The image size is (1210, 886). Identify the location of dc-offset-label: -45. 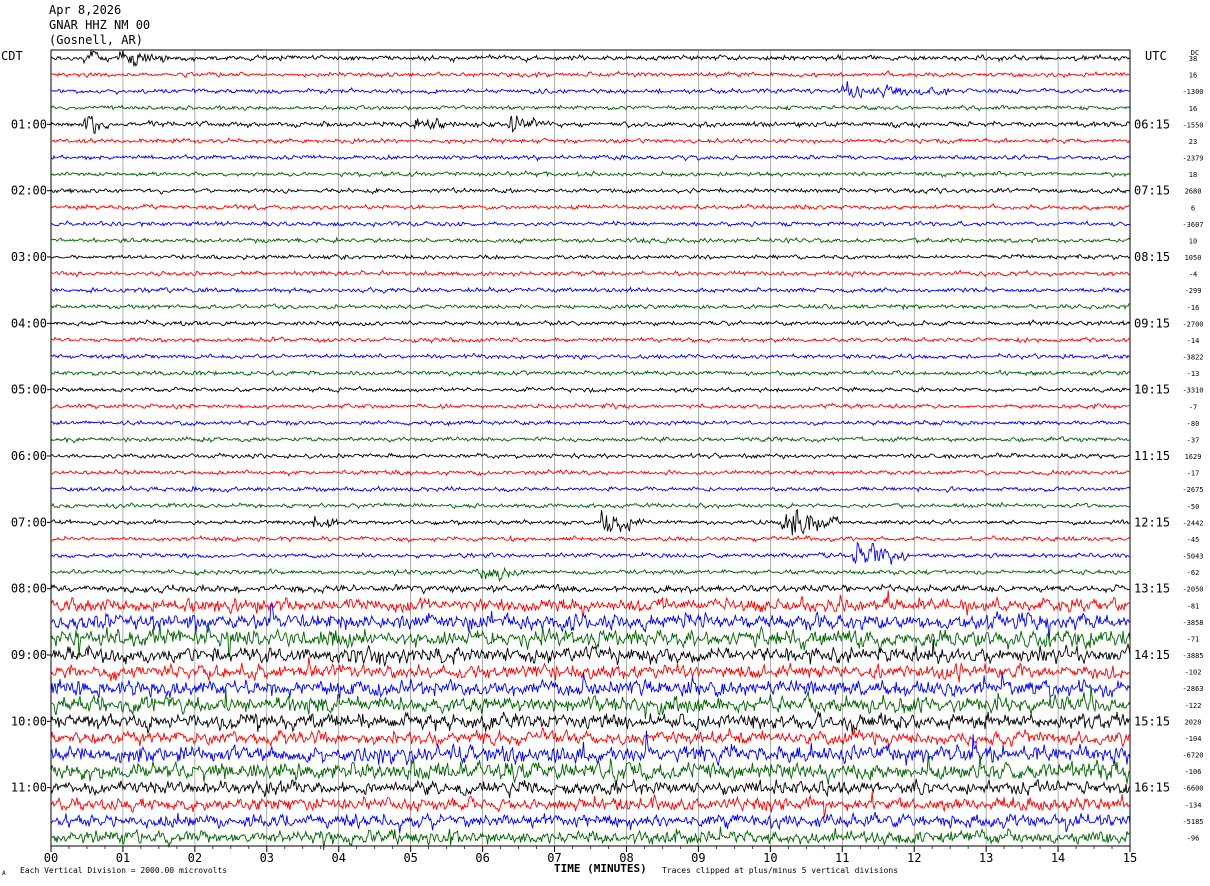
(1193, 540).